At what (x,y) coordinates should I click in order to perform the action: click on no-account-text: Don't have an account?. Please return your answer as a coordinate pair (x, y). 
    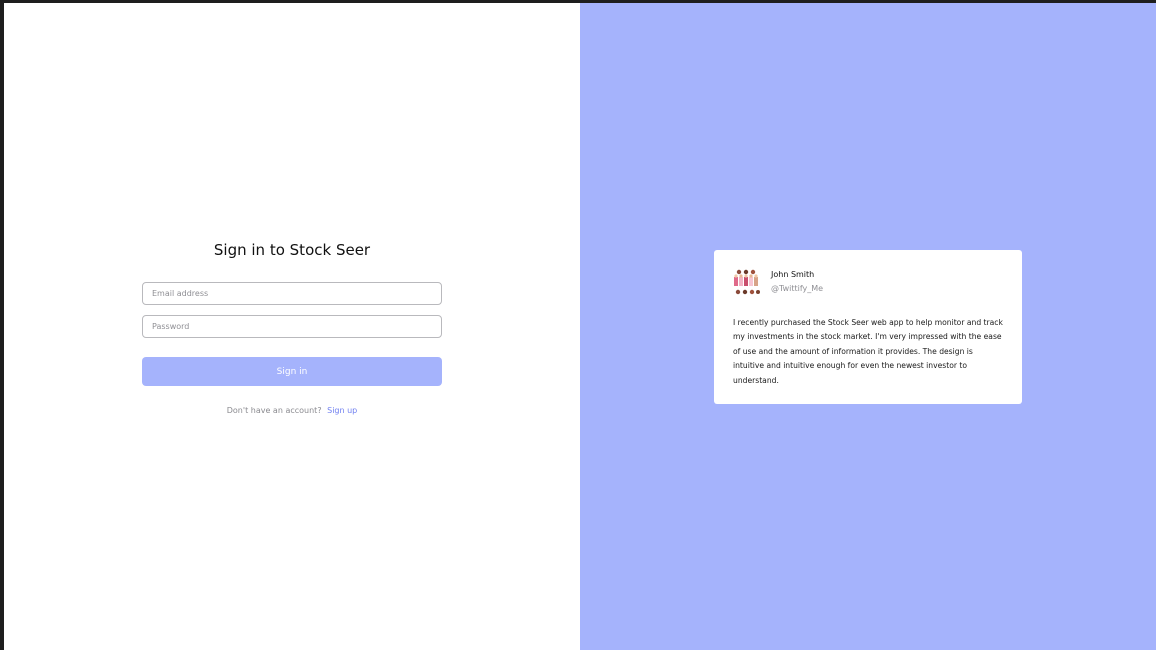
    Looking at the image, I should click on (274, 410).